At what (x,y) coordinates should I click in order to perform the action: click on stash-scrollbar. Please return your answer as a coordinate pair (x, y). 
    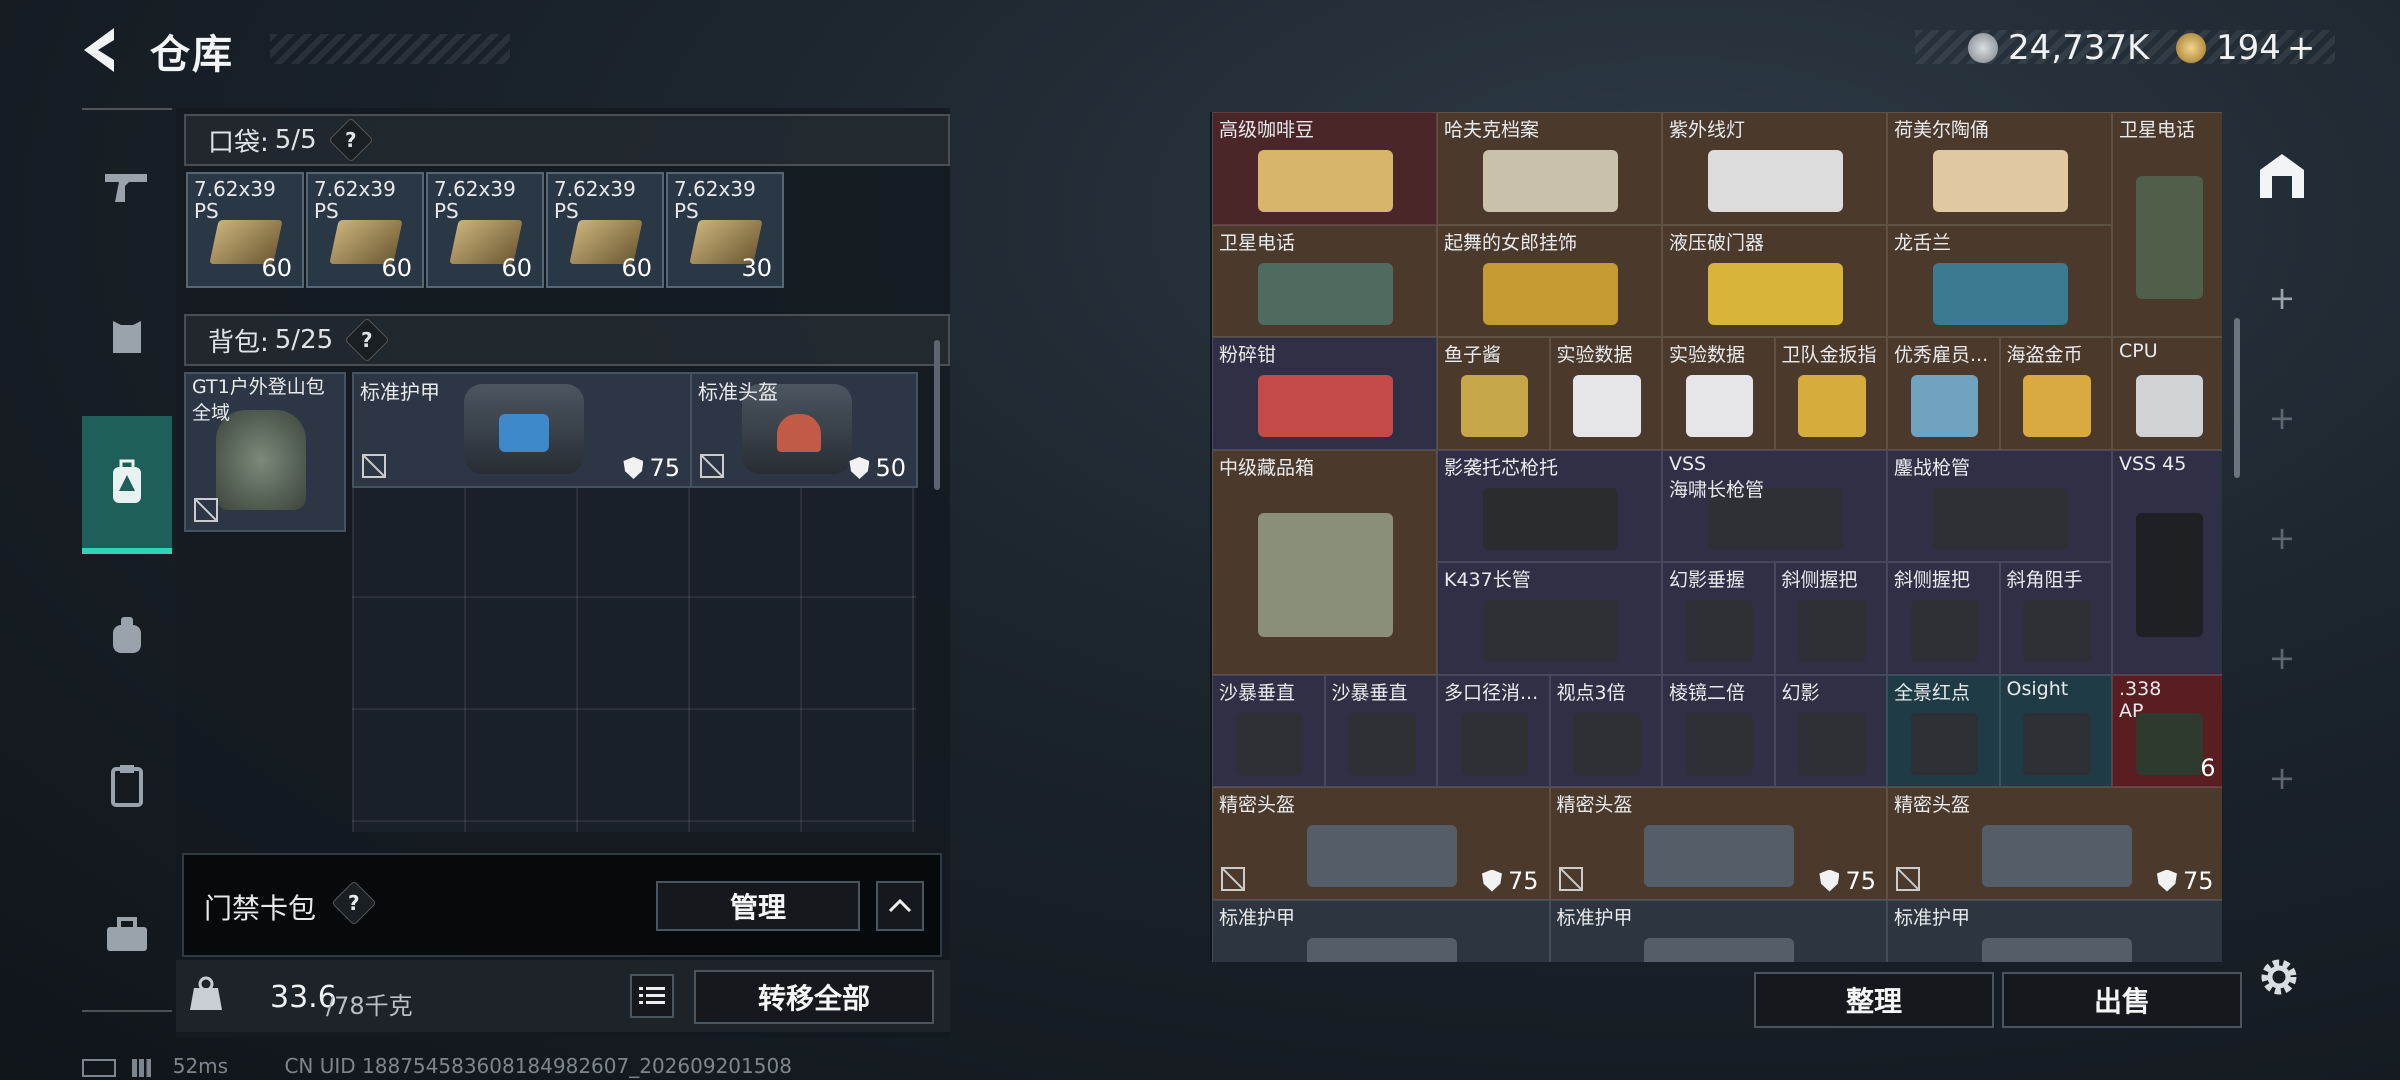
    Looking at the image, I should click on (2237, 398).